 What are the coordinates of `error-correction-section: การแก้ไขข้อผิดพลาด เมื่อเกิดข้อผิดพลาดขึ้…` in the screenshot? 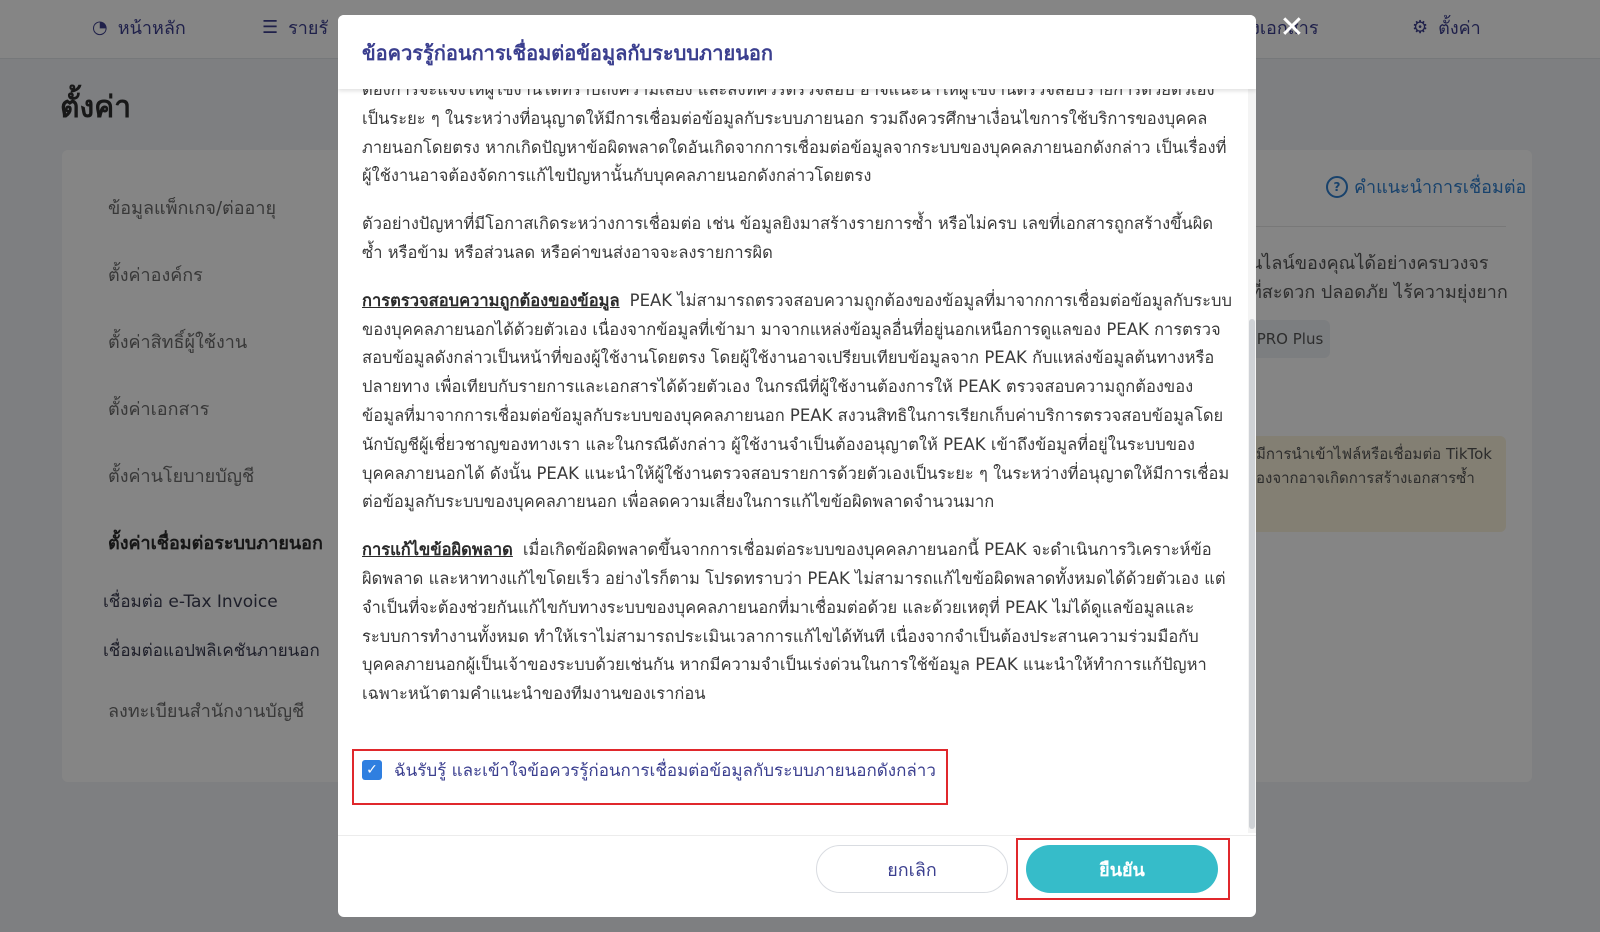 It's located at (797, 622).